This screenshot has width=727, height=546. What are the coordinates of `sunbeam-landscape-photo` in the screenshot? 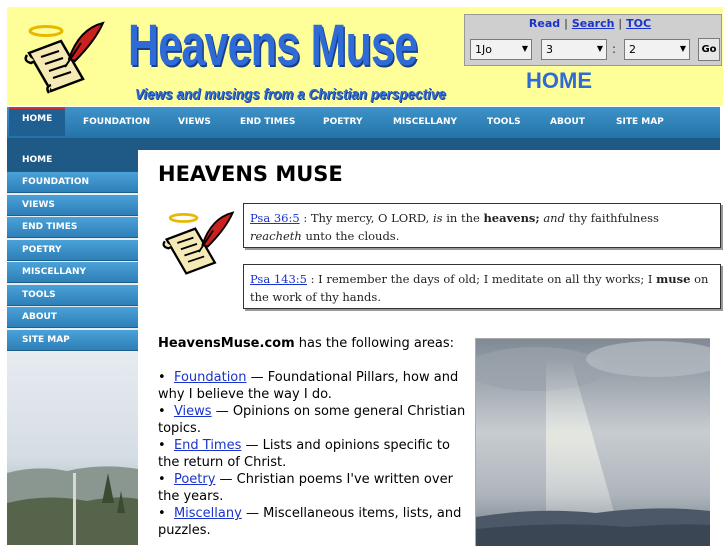 It's located at (592, 442).